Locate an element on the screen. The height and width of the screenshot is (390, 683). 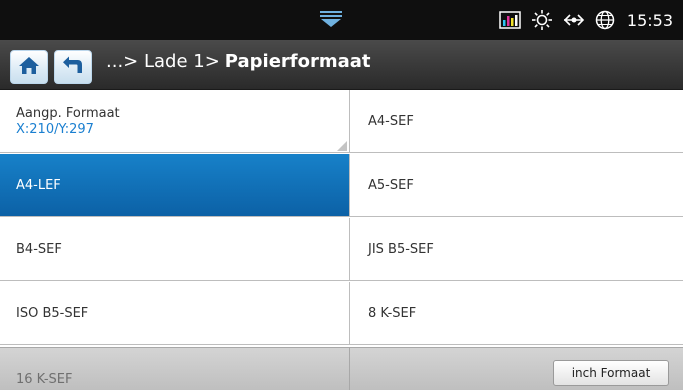
paper-size-8k-sef: 8 K-SEF is located at coordinates (516, 313).